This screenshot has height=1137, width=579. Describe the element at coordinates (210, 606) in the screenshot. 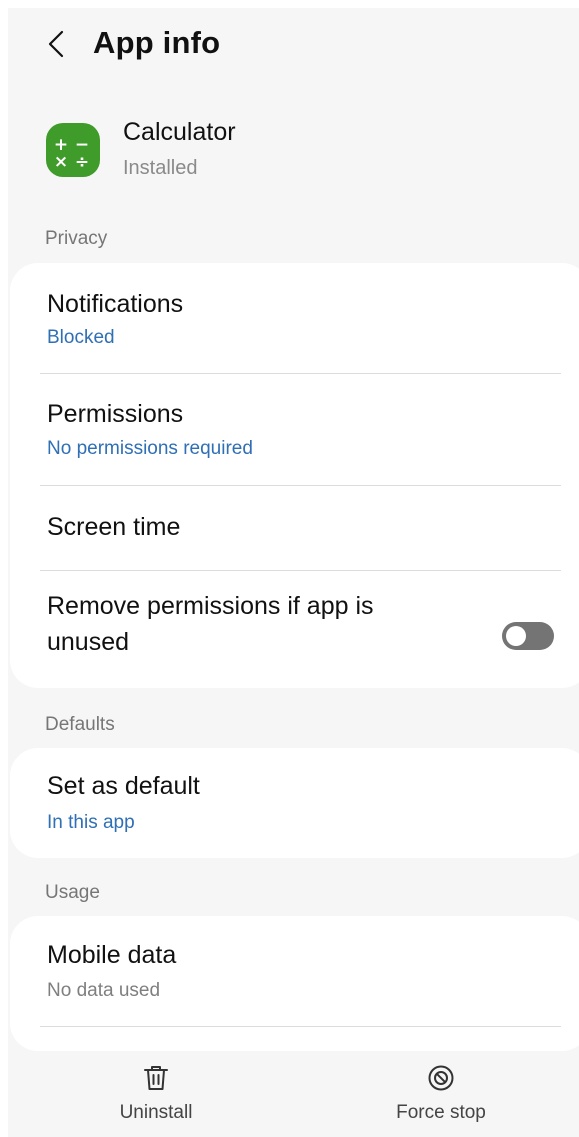

I see `remove-permissions-line1: Remove permissions if app is` at that location.